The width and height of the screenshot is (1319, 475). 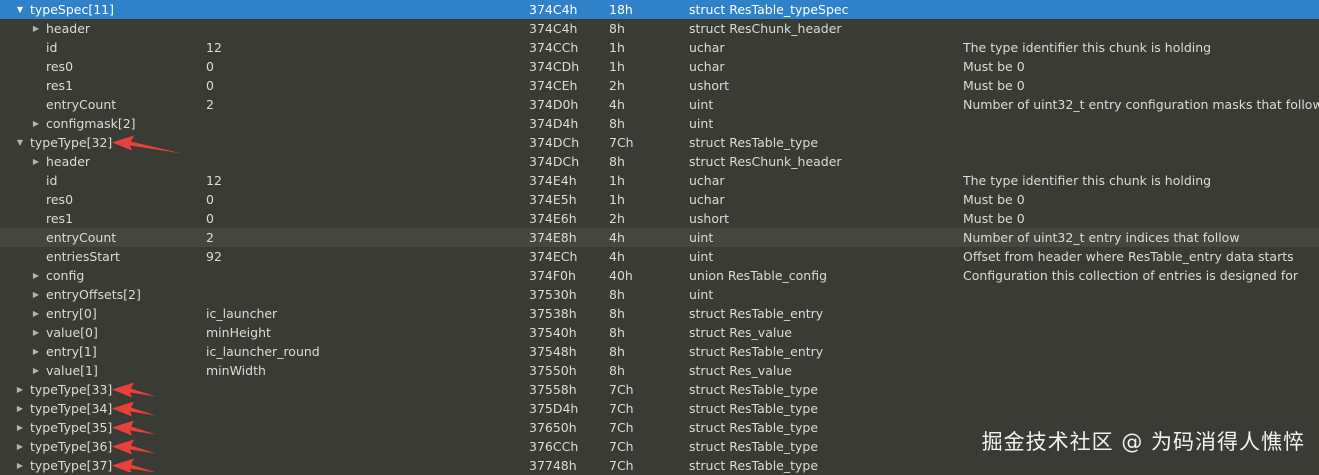 What do you see at coordinates (659, 123) in the screenshot?
I see `tree-row: ▶ configmask[2] 374D4h 8h uint` at bounding box center [659, 123].